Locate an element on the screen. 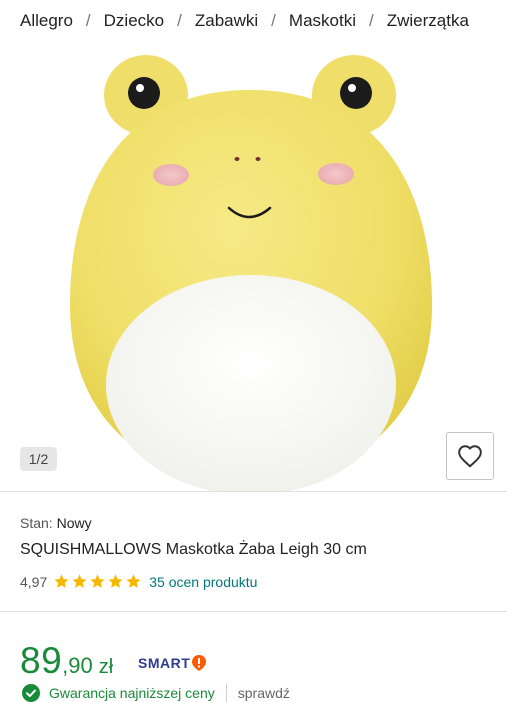 The image size is (507, 702). check-link: sprawdź is located at coordinates (264, 693).